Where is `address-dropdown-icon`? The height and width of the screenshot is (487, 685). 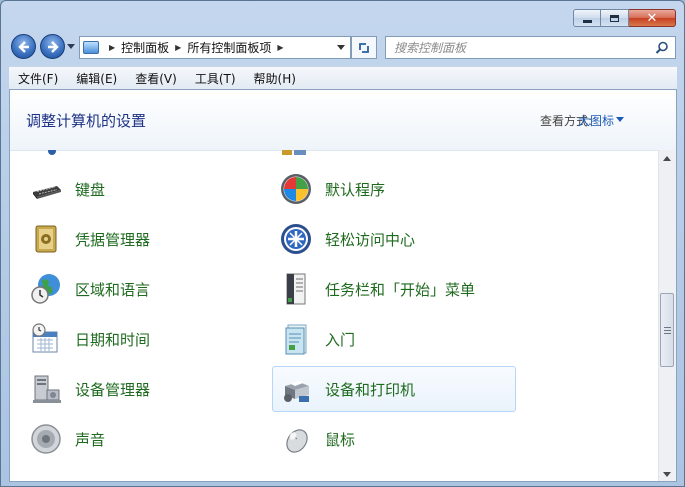 address-dropdown-icon is located at coordinates (341, 47).